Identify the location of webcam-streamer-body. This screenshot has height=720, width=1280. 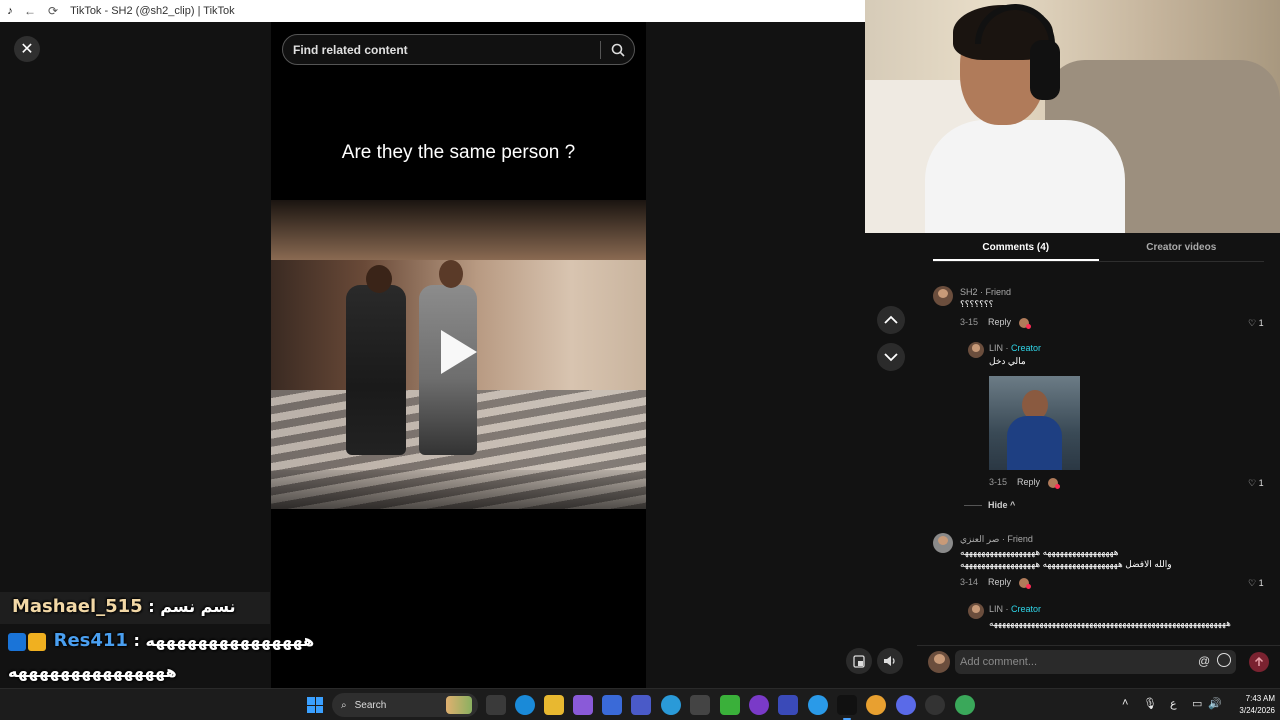
(1025, 176).